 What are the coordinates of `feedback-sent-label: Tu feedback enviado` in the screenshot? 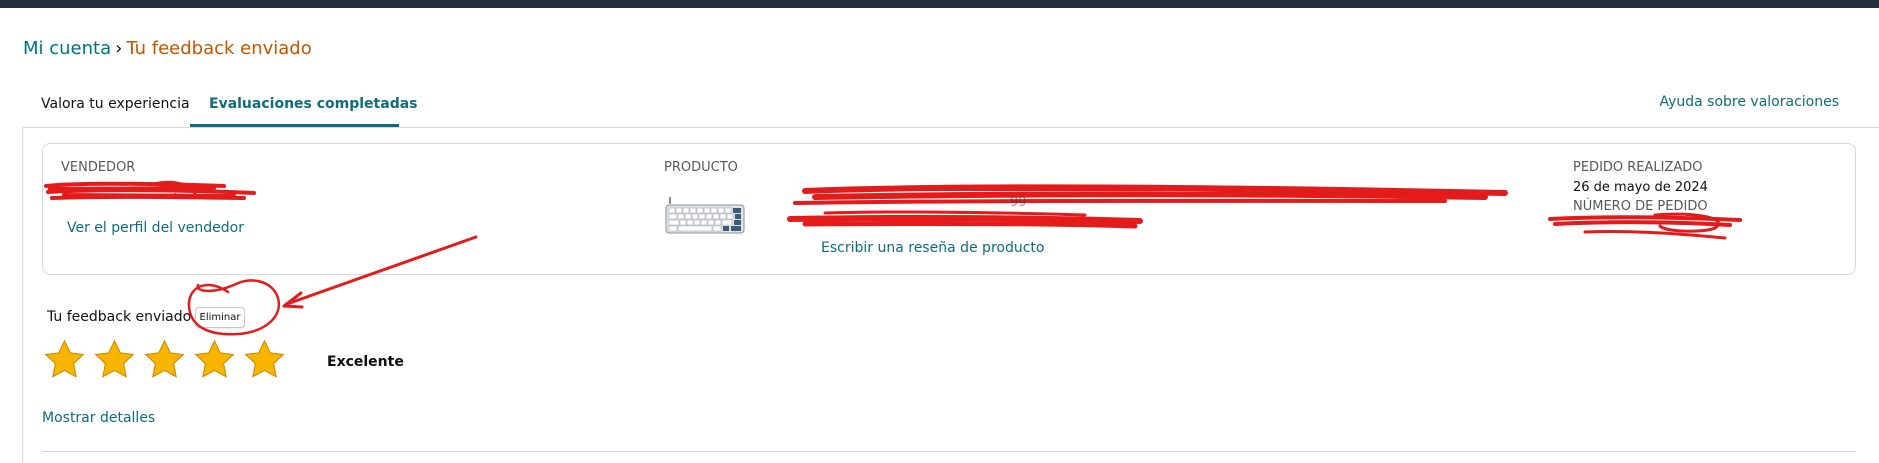 It's located at (119, 317).